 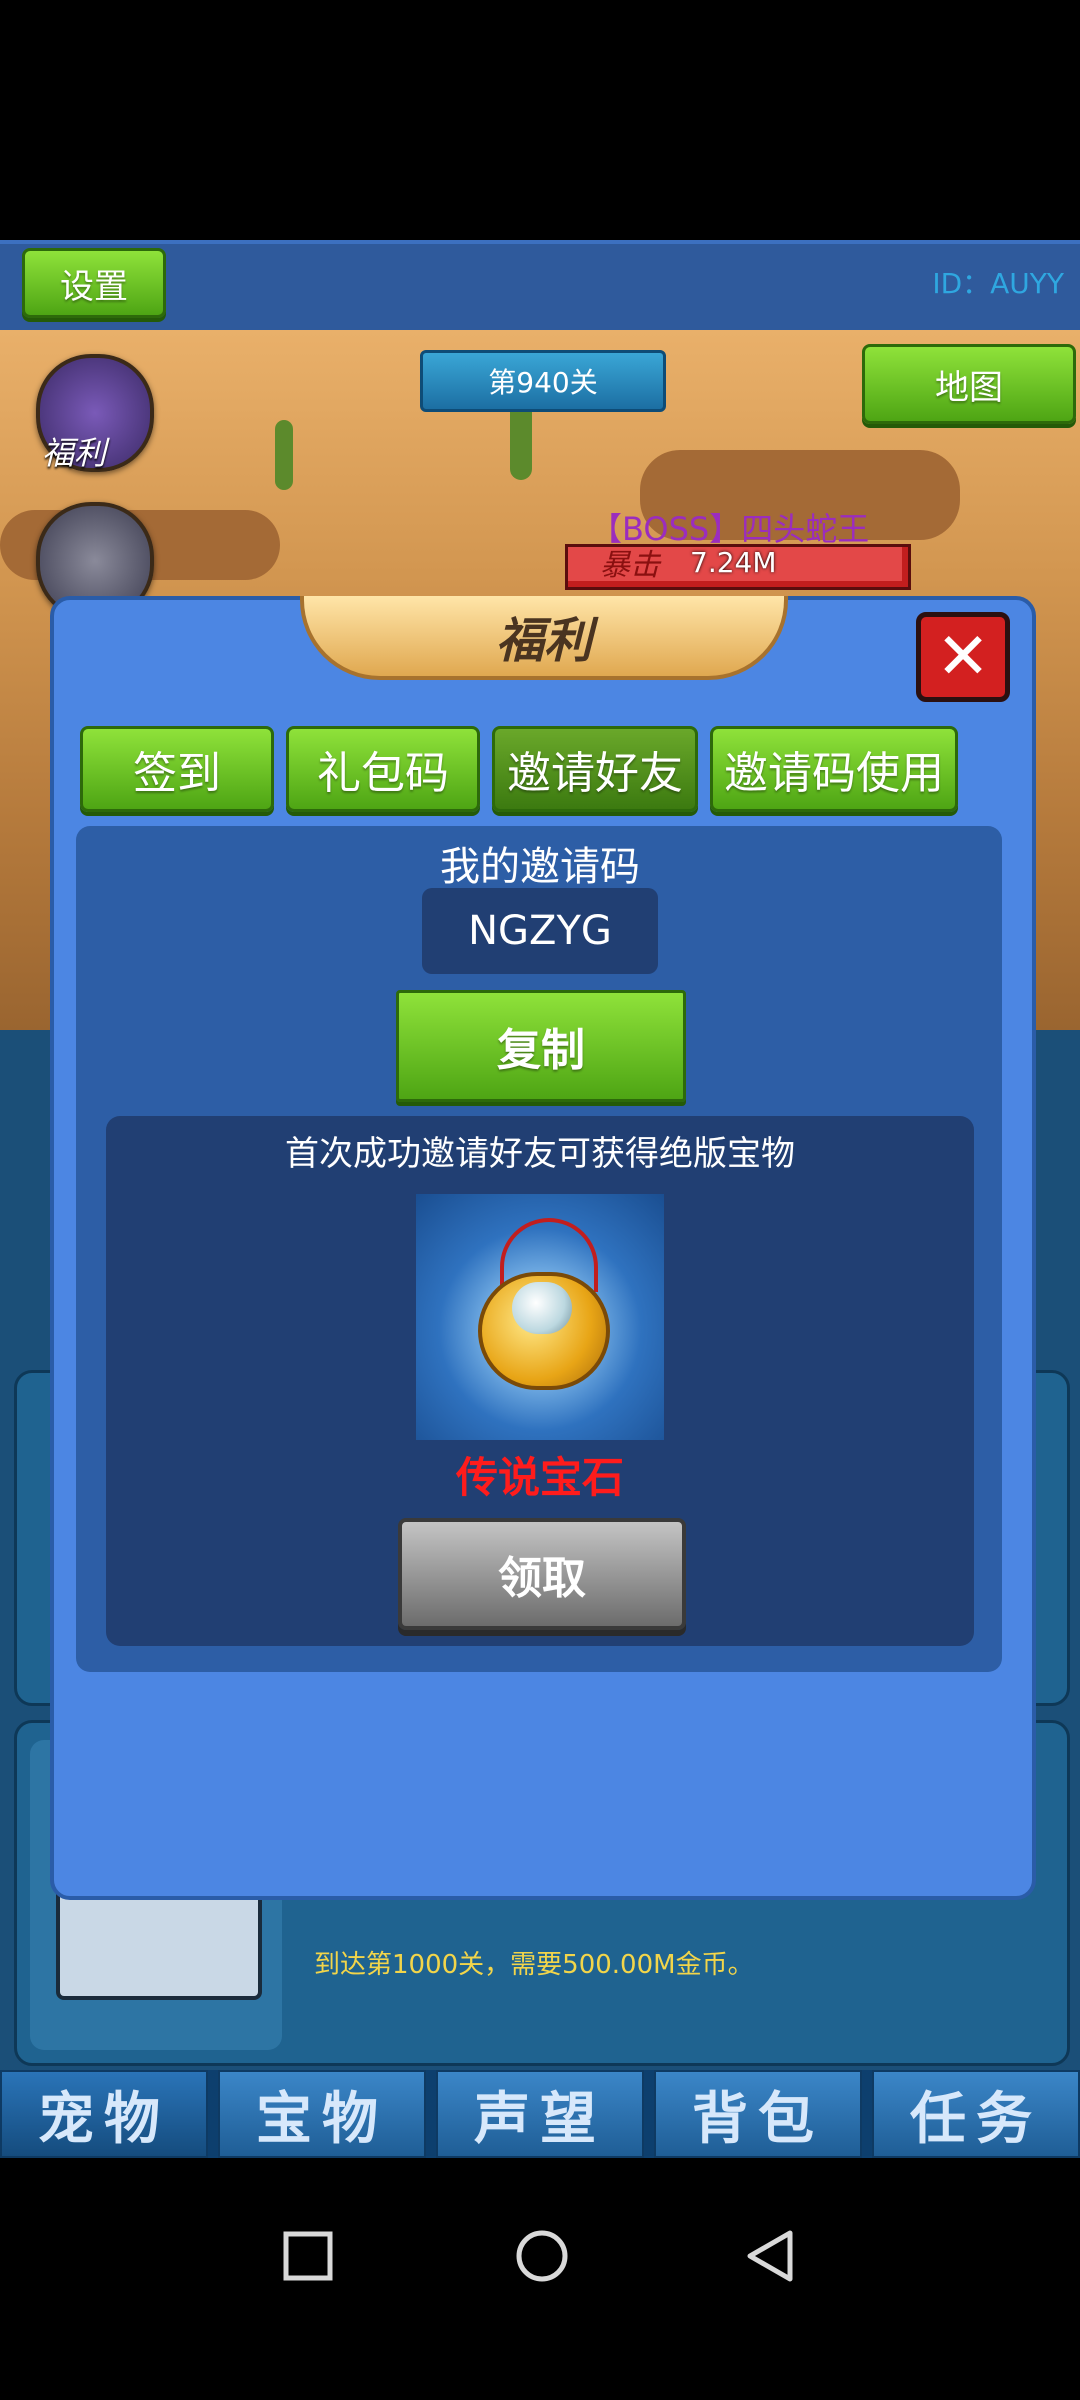 I want to click on player-id: ID：AUYY, so click(x=998, y=283).